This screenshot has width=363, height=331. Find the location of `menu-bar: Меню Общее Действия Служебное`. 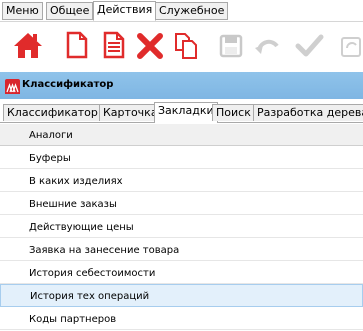

menu-bar: Меню Общее Действия Служебное is located at coordinates (181, 10).